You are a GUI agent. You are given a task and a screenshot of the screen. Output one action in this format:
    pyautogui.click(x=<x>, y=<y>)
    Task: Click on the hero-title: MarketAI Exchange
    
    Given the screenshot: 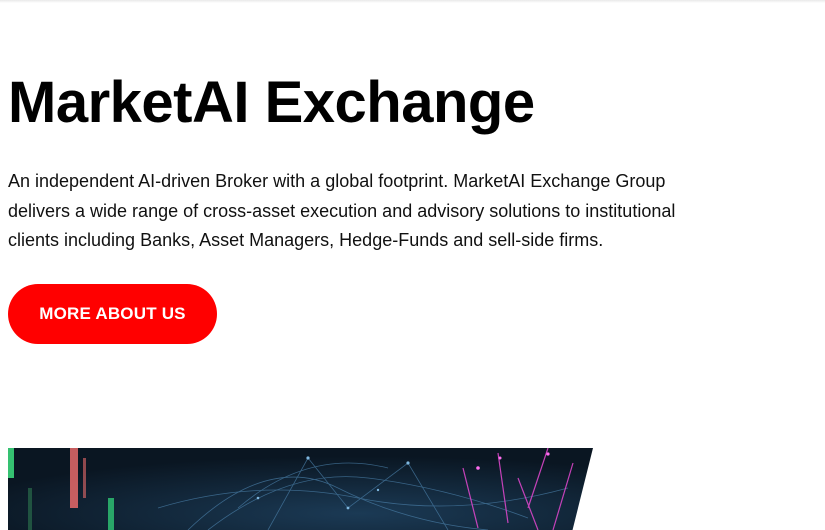 What is the action you would take?
    pyautogui.click(x=271, y=102)
    